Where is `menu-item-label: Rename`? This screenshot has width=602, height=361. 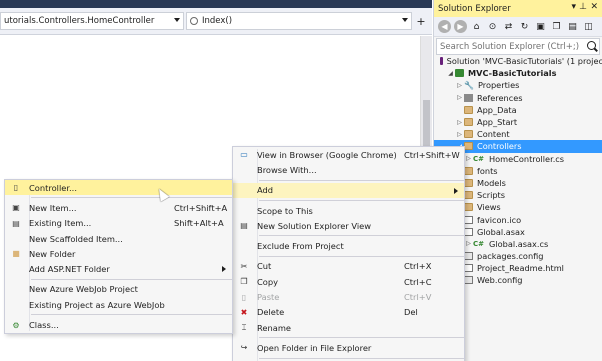 menu-item-label: Rename is located at coordinates (274, 327).